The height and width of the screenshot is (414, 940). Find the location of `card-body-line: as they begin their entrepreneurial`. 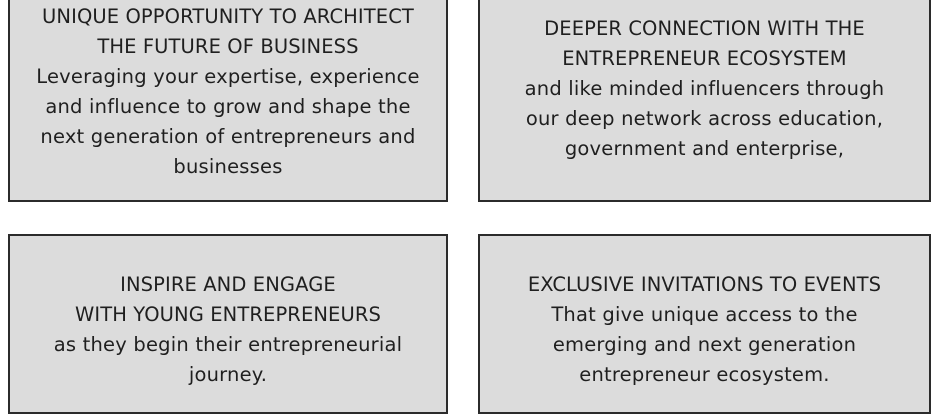

card-body-line: as they begin their entrepreneurial is located at coordinates (228, 344).